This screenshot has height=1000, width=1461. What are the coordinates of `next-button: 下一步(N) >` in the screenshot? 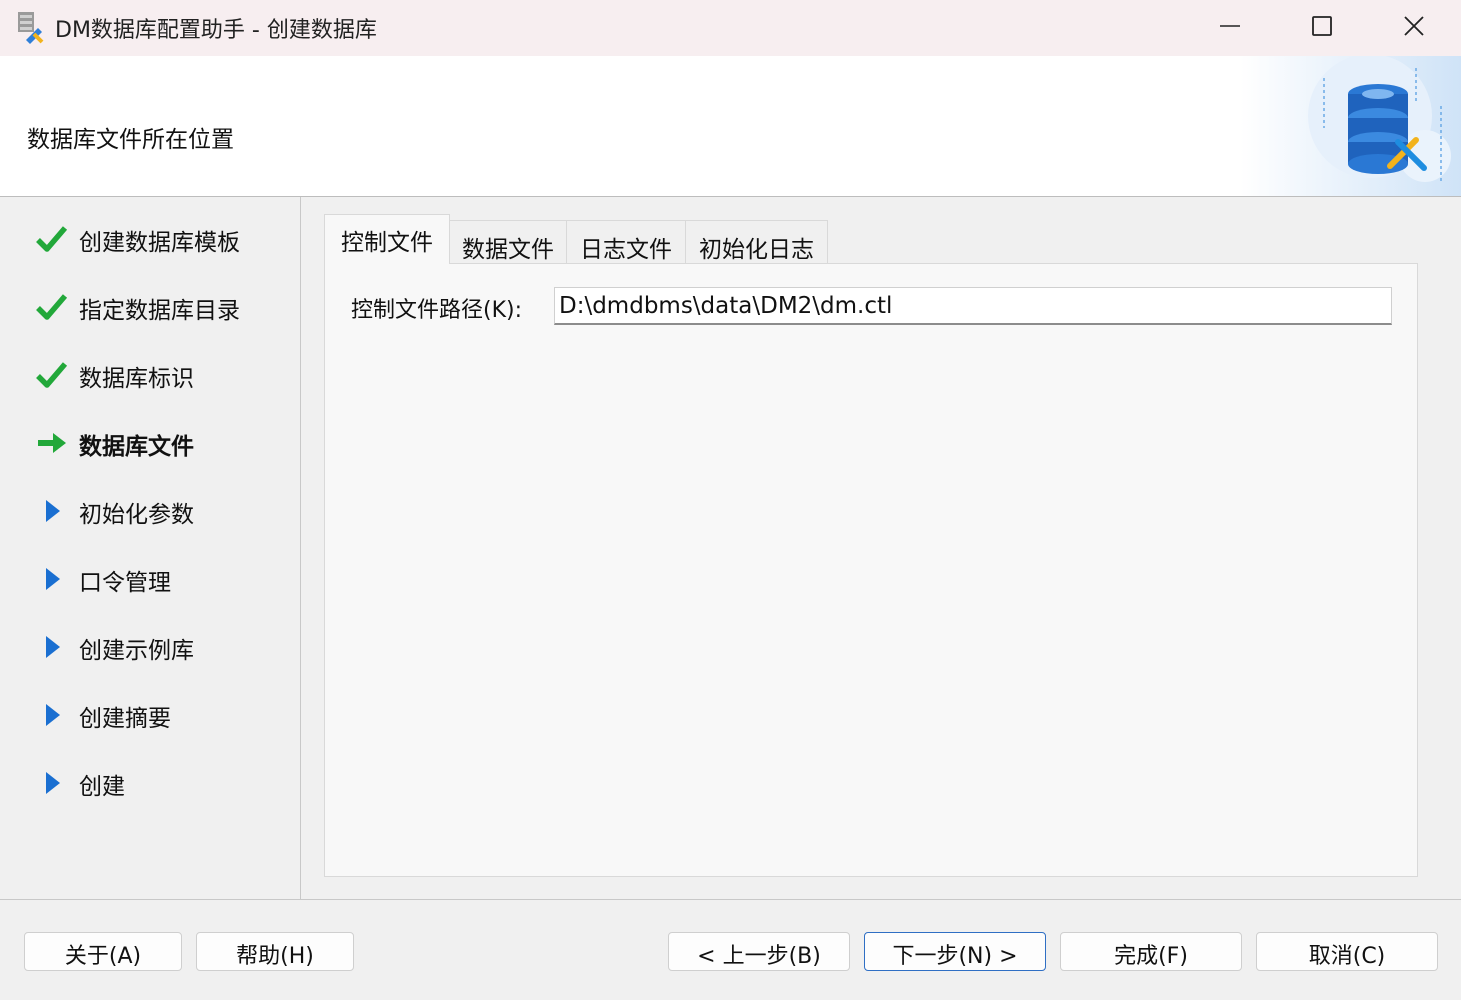 It's located at (955, 951).